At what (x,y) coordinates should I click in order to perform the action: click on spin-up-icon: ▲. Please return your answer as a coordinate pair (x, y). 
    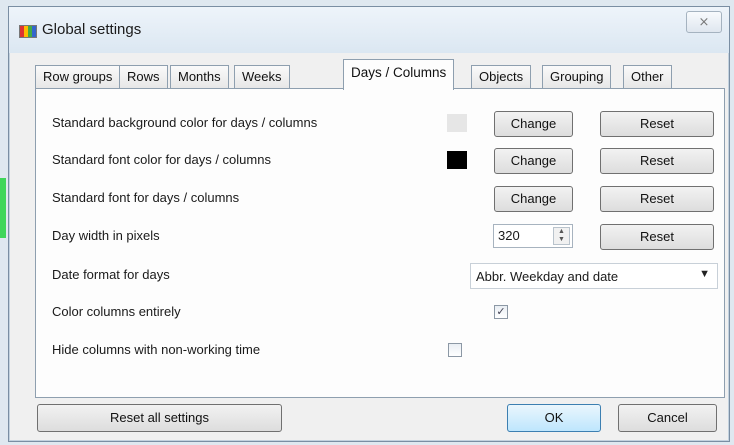
    Looking at the image, I should click on (561, 232).